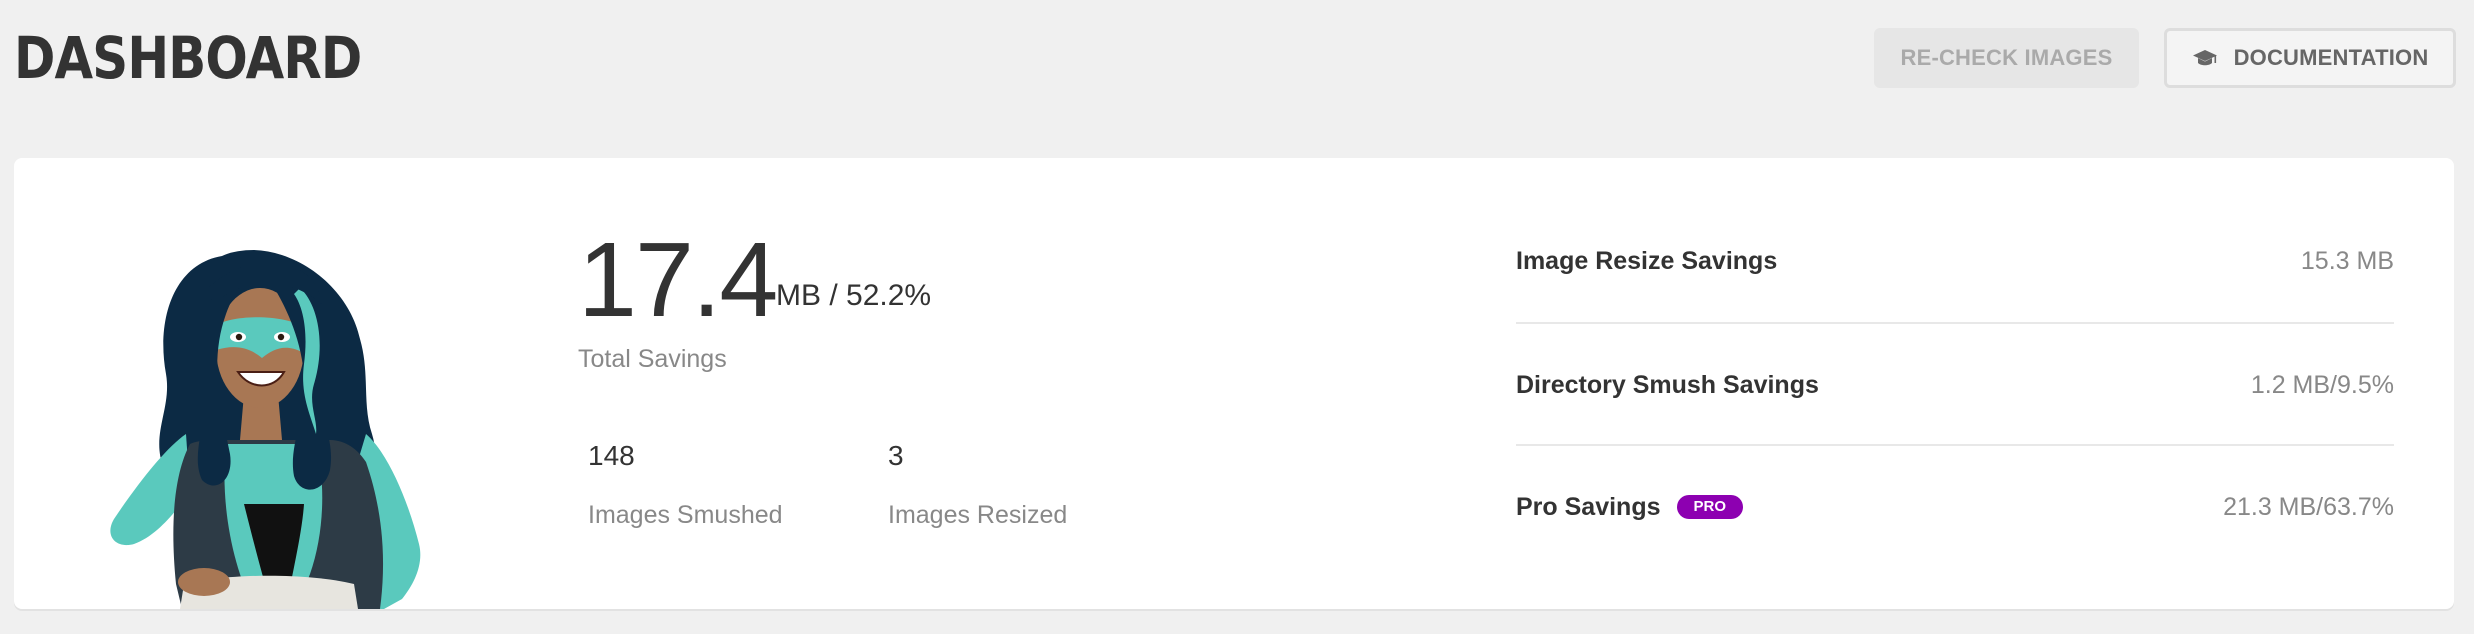  Describe the element at coordinates (652, 359) in the screenshot. I see `total-savings-label: Total Savings` at that location.